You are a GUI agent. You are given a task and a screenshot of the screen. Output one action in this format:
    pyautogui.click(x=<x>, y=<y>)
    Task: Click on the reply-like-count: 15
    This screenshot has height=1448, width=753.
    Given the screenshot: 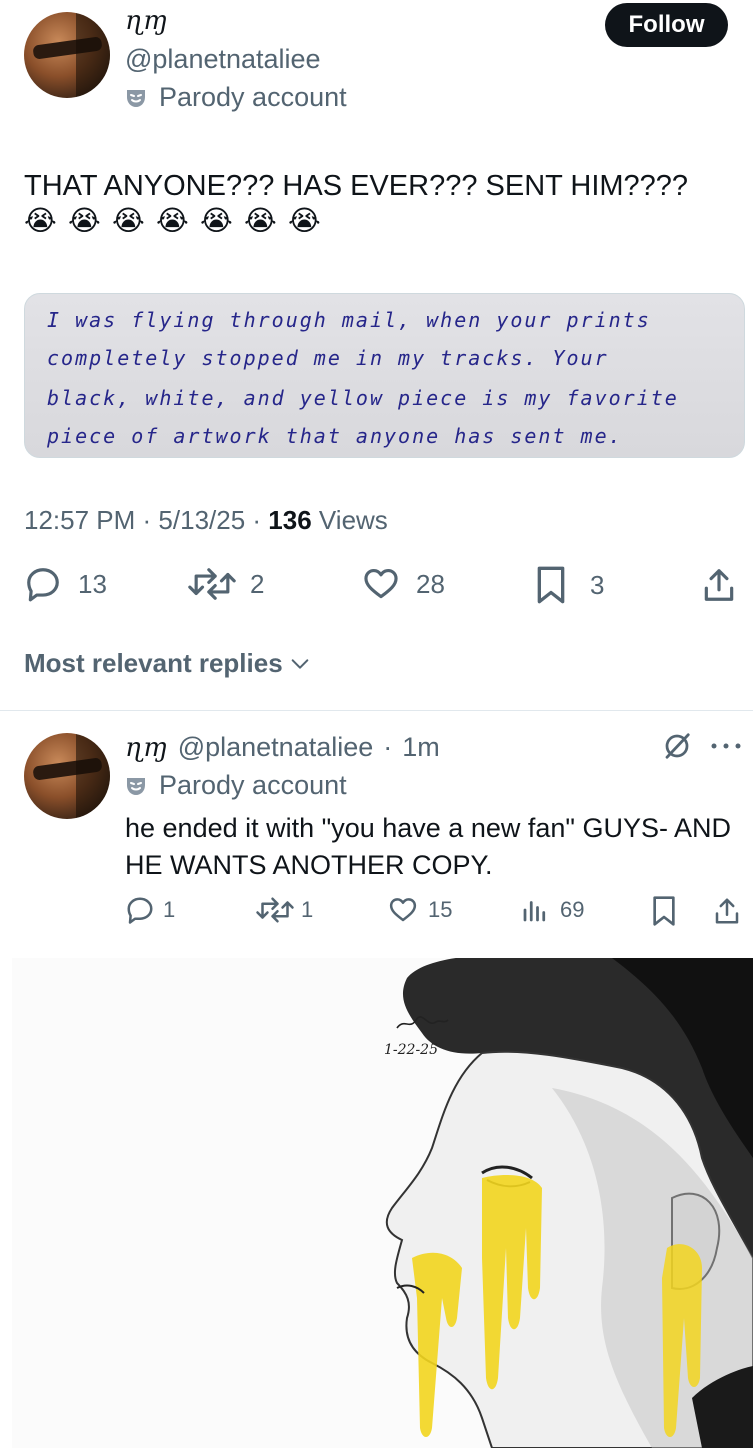 What is the action you would take?
    pyautogui.click(x=440, y=909)
    